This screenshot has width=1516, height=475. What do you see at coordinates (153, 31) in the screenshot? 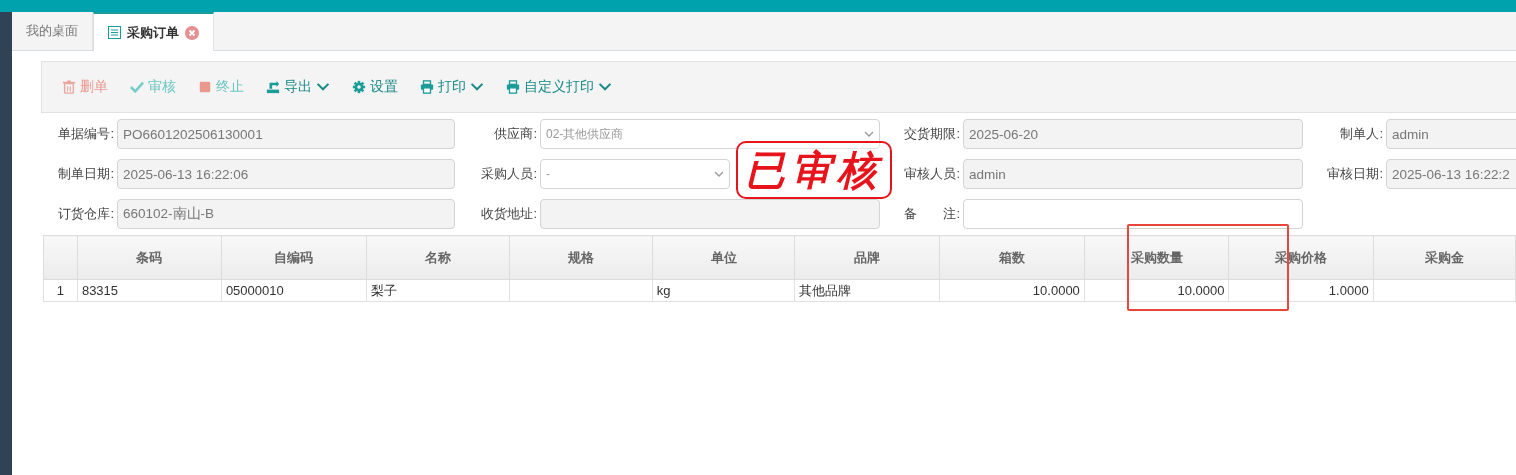
I see `tab: 采购订单` at bounding box center [153, 31].